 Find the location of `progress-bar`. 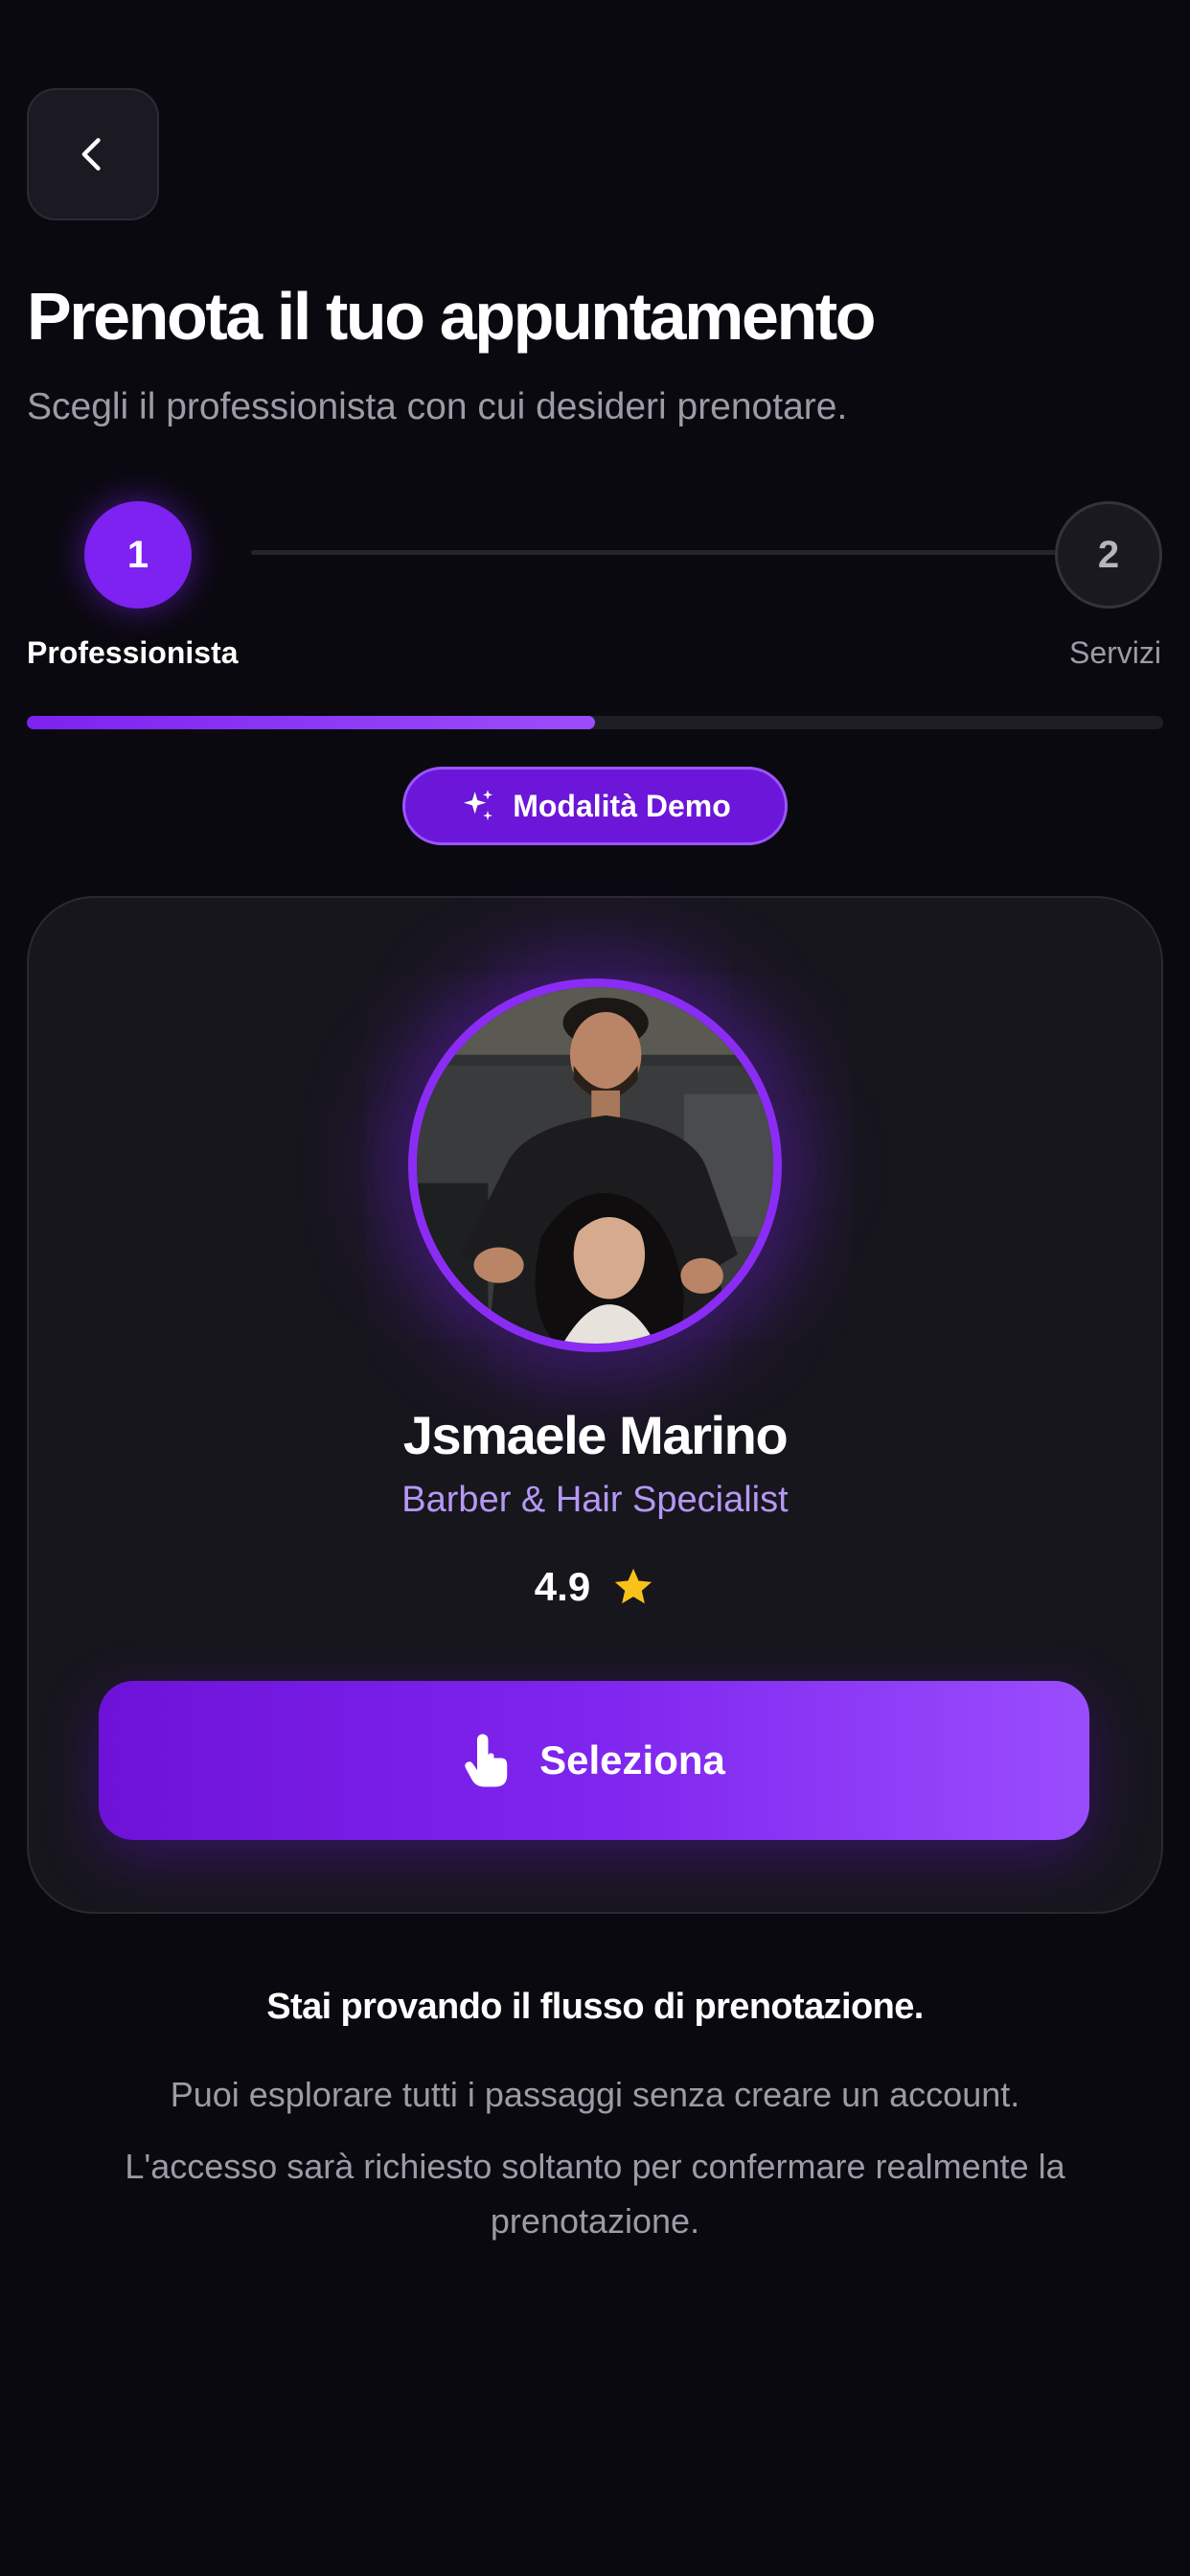

progress-bar is located at coordinates (595, 722).